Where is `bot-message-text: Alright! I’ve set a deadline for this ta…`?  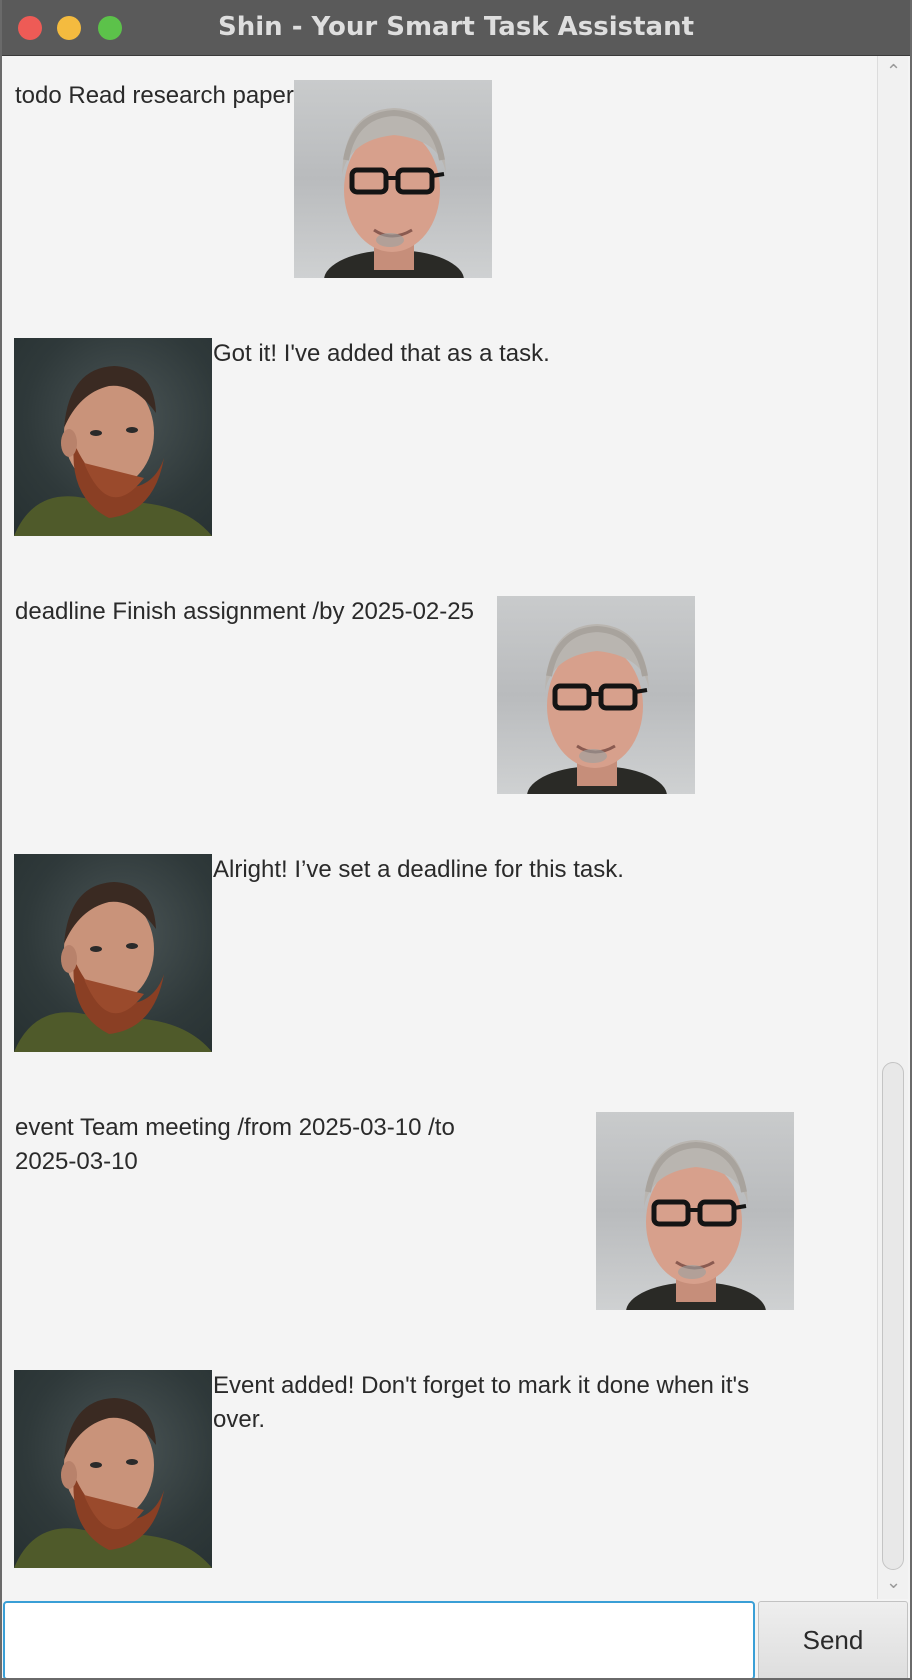
bot-message-text: Alright! I’ve set a deadline for this ta… is located at coordinates (418, 869).